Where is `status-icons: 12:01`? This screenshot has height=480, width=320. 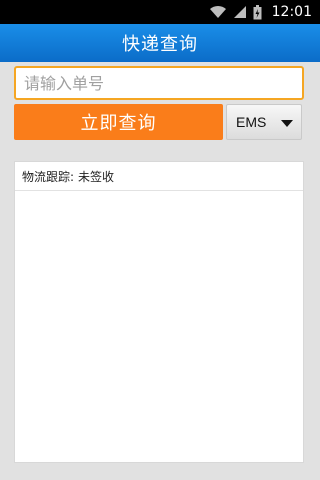
status-icons: 12:01 is located at coordinates (260, 12).